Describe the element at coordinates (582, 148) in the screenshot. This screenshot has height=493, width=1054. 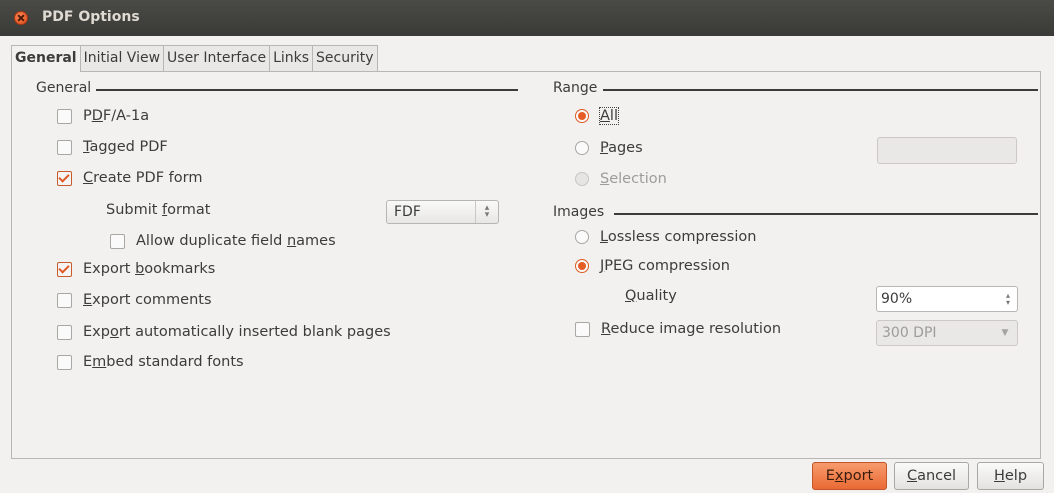
I see `range-pages-radio-button` at that location.